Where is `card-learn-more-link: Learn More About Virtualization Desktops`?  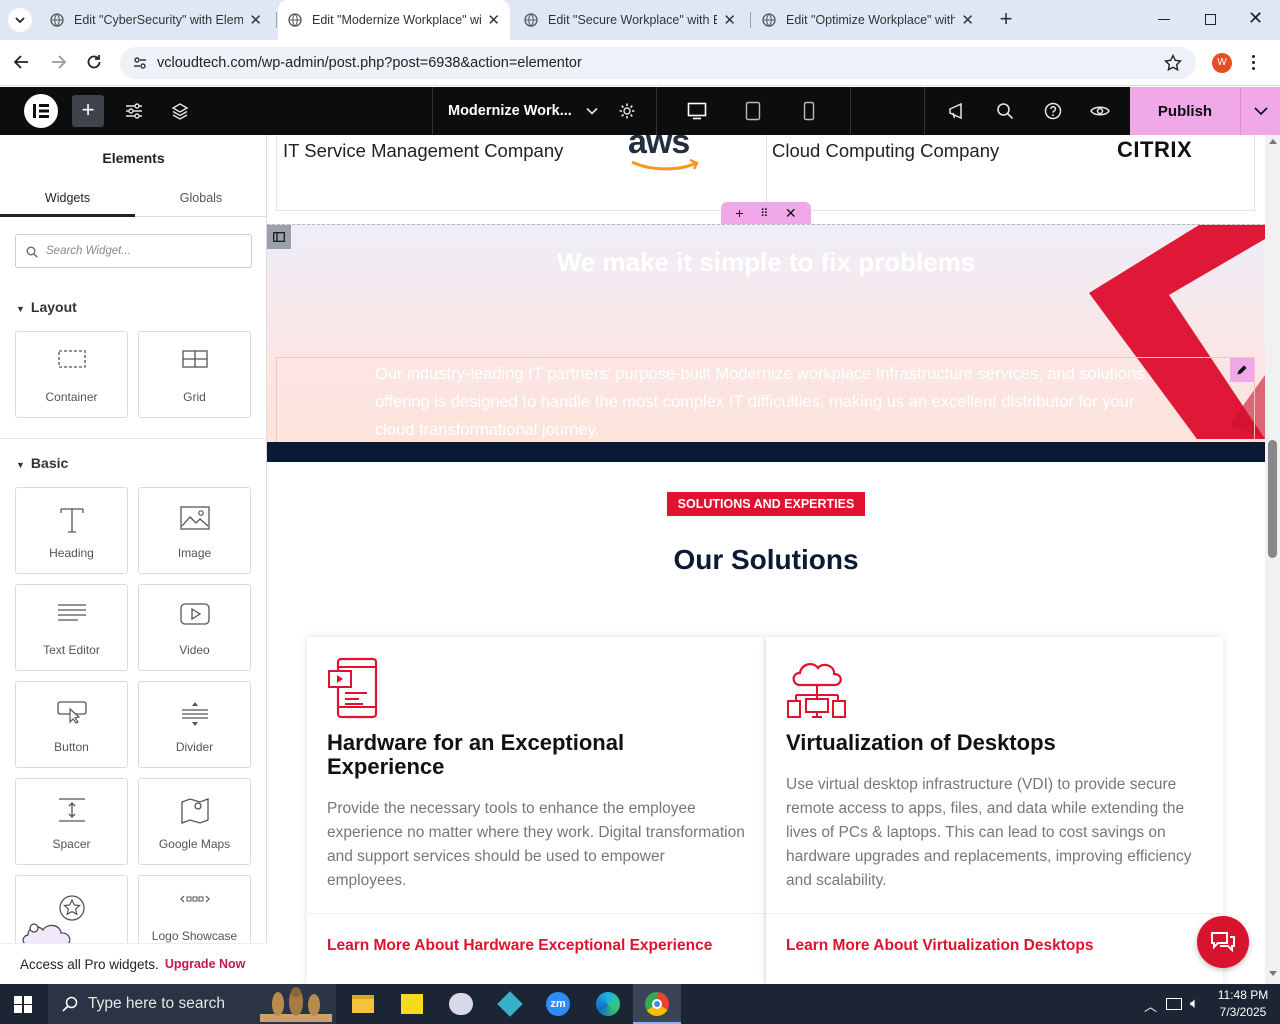 card-learn-more-link: Learn More About Virtualization Desktops is located at coordinates (939, 946).